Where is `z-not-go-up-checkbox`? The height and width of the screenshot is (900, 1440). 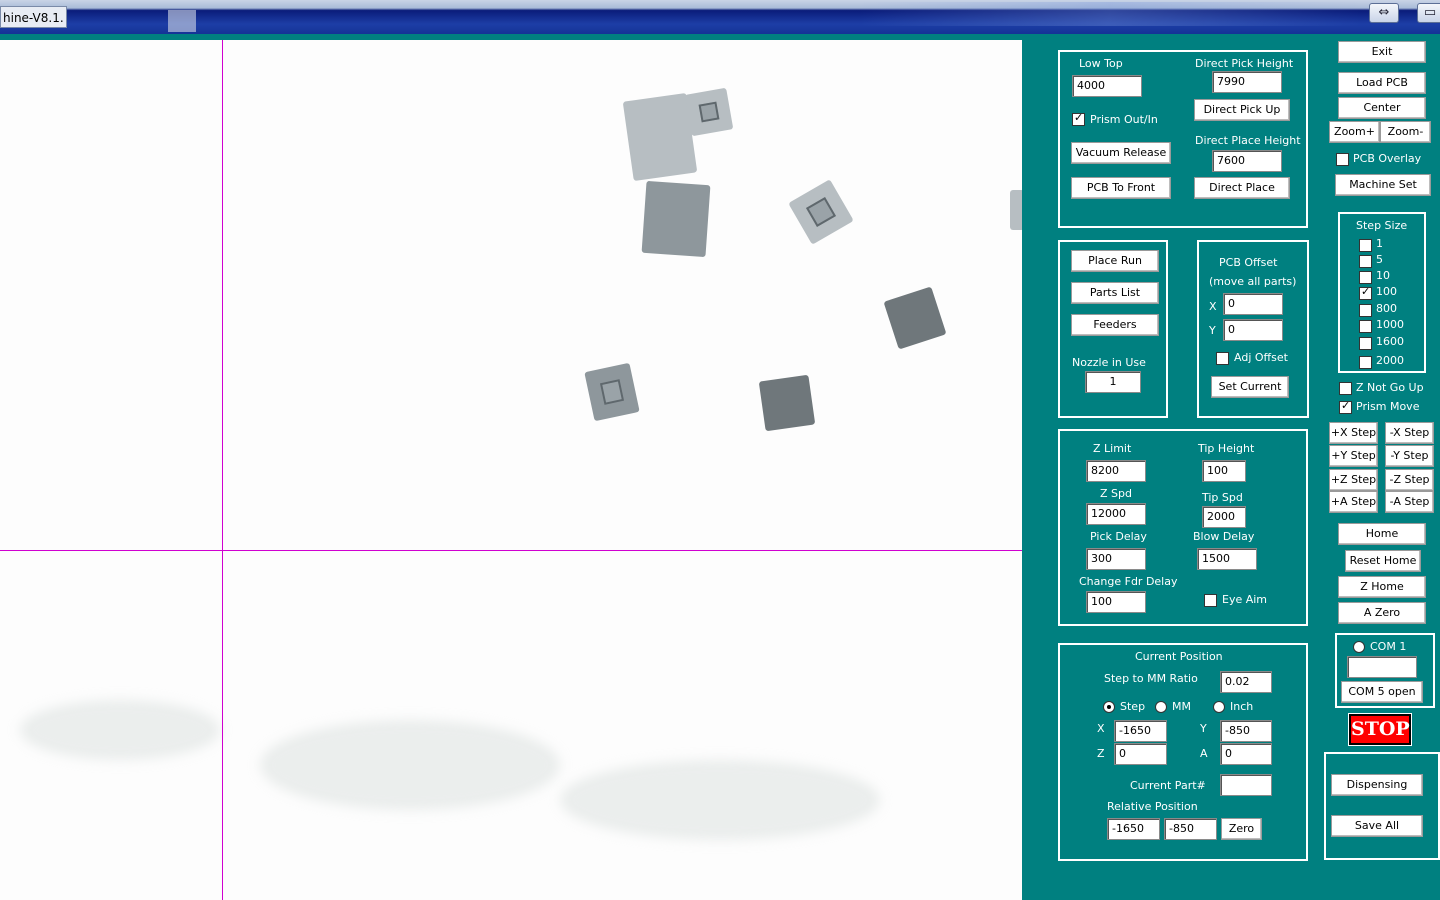 z-not-go-up-checkbox is located at coordinates (1345, 388).